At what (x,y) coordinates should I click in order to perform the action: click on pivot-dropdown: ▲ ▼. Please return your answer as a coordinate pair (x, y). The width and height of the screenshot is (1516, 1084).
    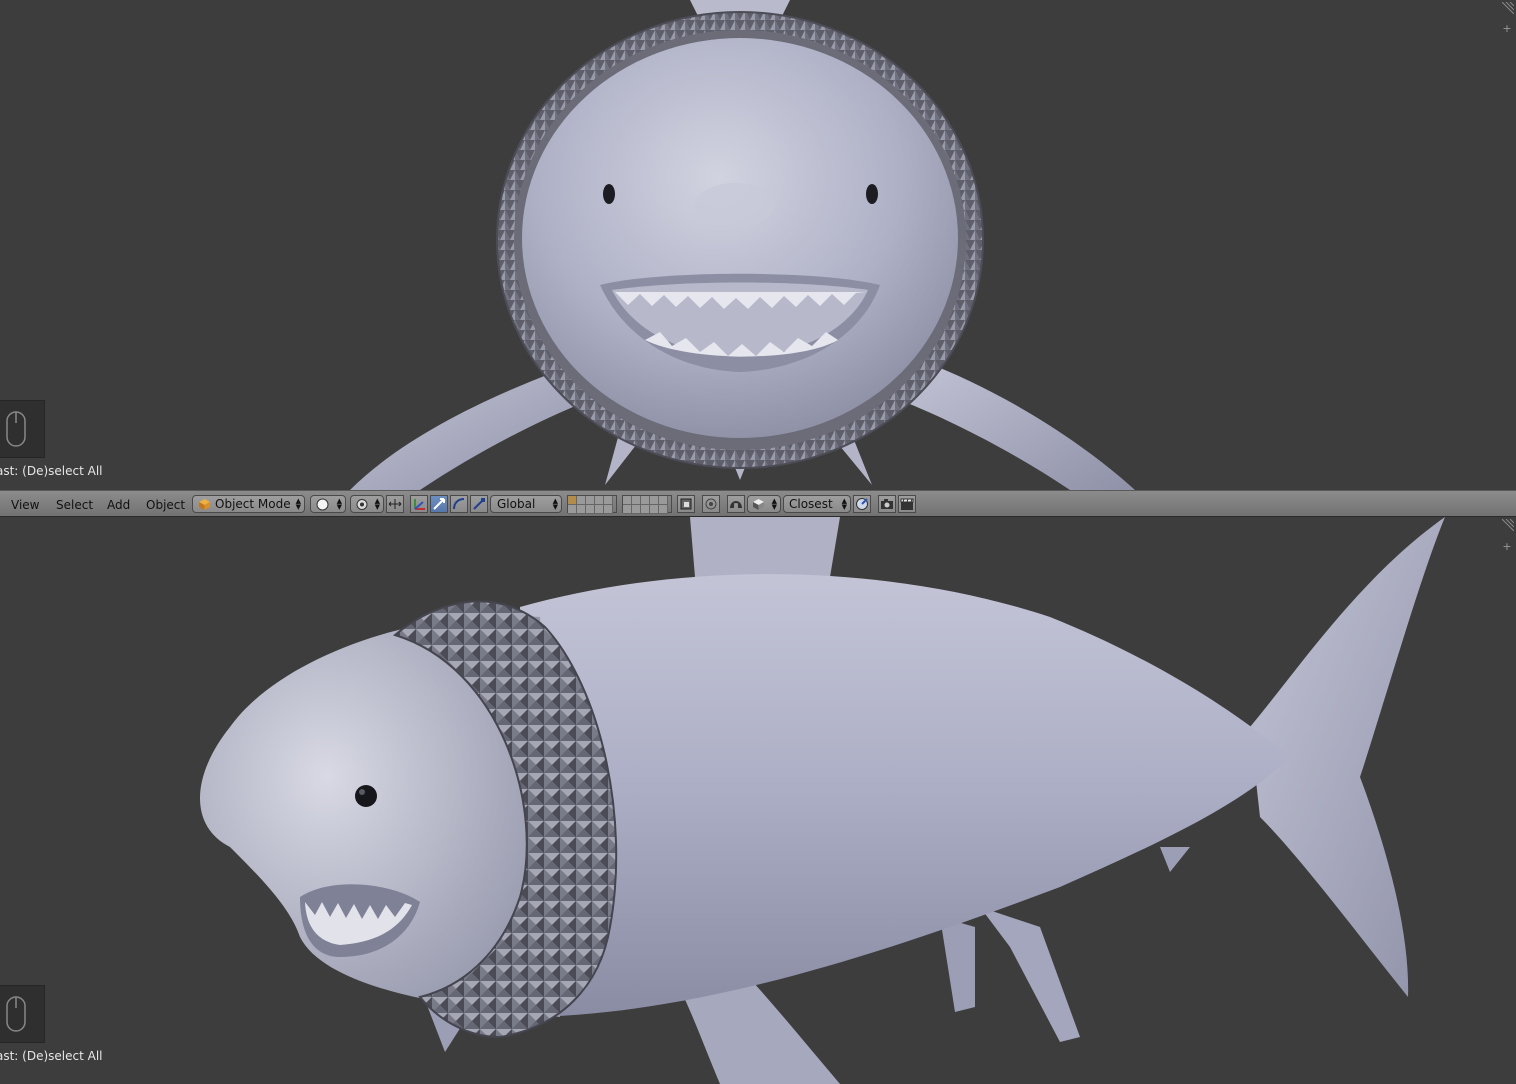
    Looking at the image, I should click on (367, 504).